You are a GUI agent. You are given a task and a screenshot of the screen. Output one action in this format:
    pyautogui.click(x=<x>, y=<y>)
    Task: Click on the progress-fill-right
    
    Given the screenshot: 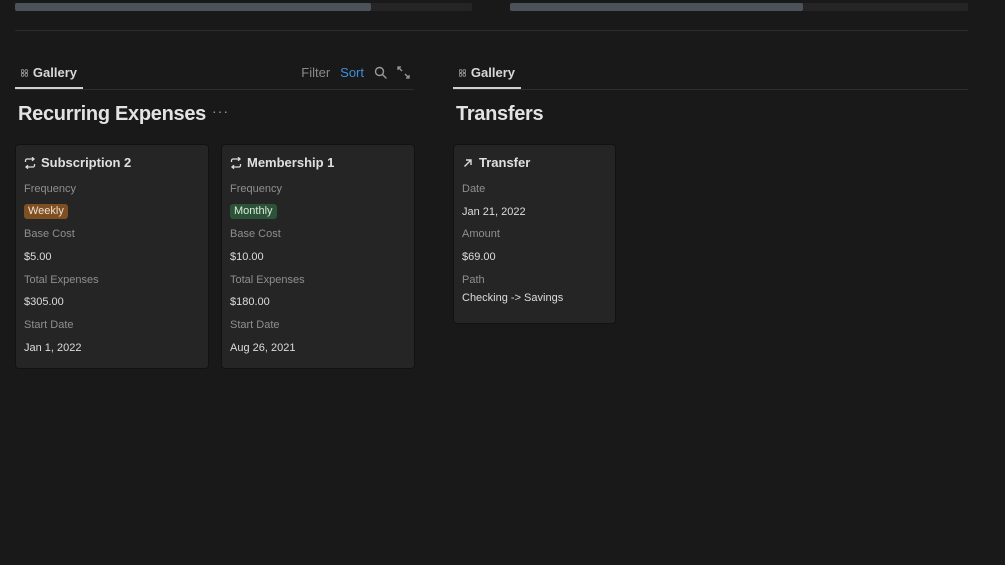 What is the action you would take?
    pyautogui.click(x=657, y=7)
    